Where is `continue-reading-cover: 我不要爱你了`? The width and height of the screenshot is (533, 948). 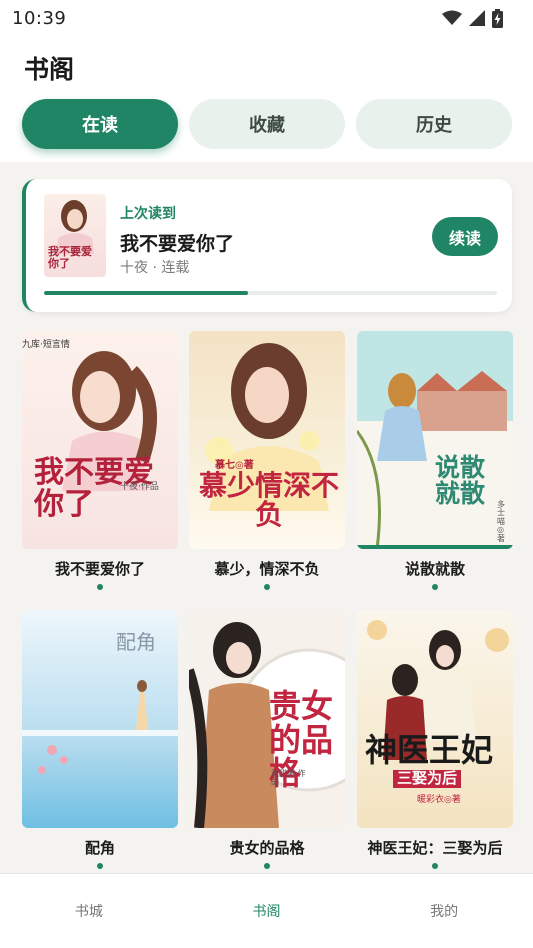 continue-reading-cover: 我不要爱你了 is located at coordinates (75, 235).